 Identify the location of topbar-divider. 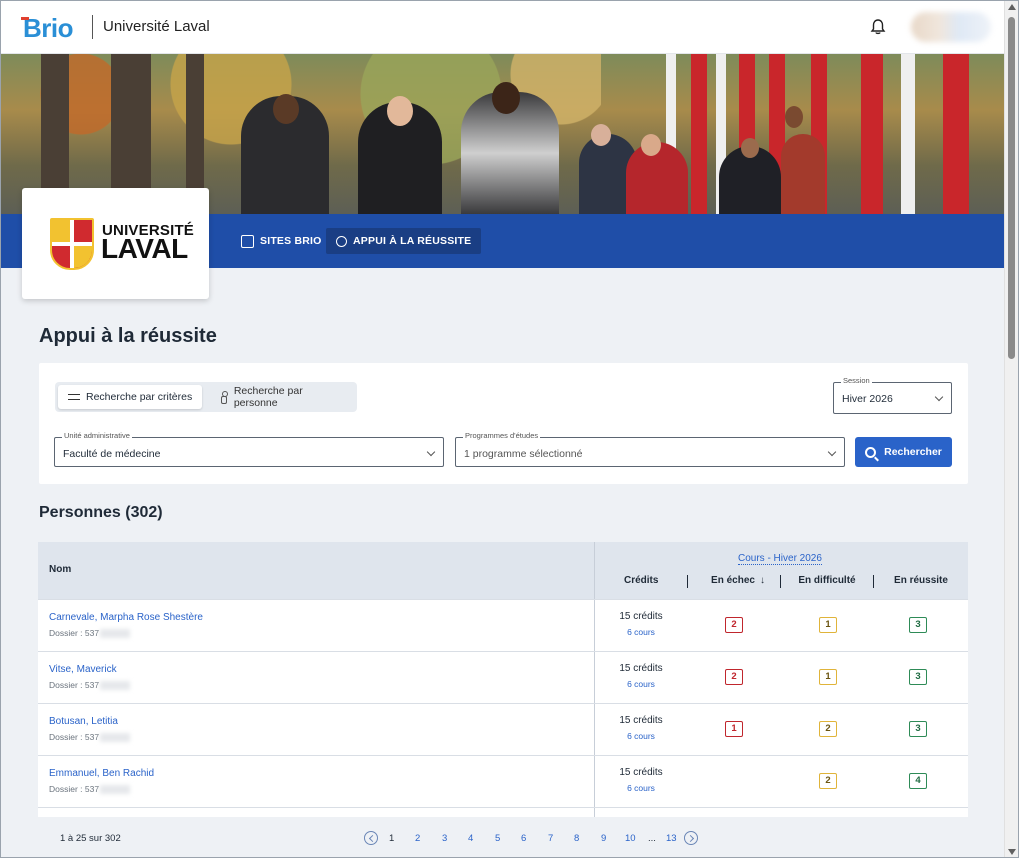
(92, 27).